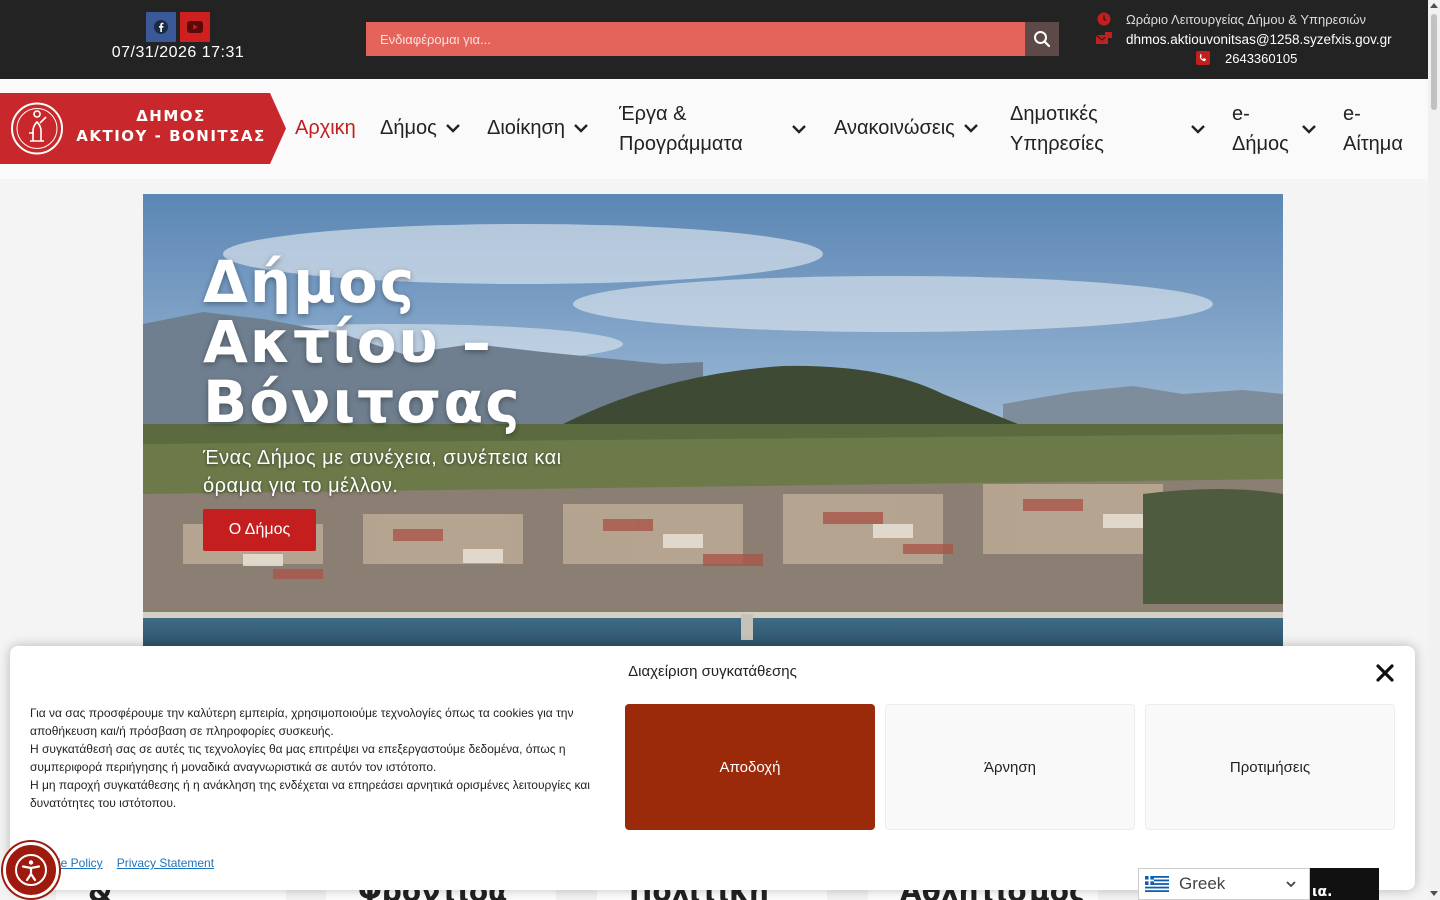 Image resolution: width=1440 pixels, height=900 pixels. Describe the element at coordinates (1373, 144) in the screenshot. I see `nav-erequest-label-2: Αίτημα` at that location.